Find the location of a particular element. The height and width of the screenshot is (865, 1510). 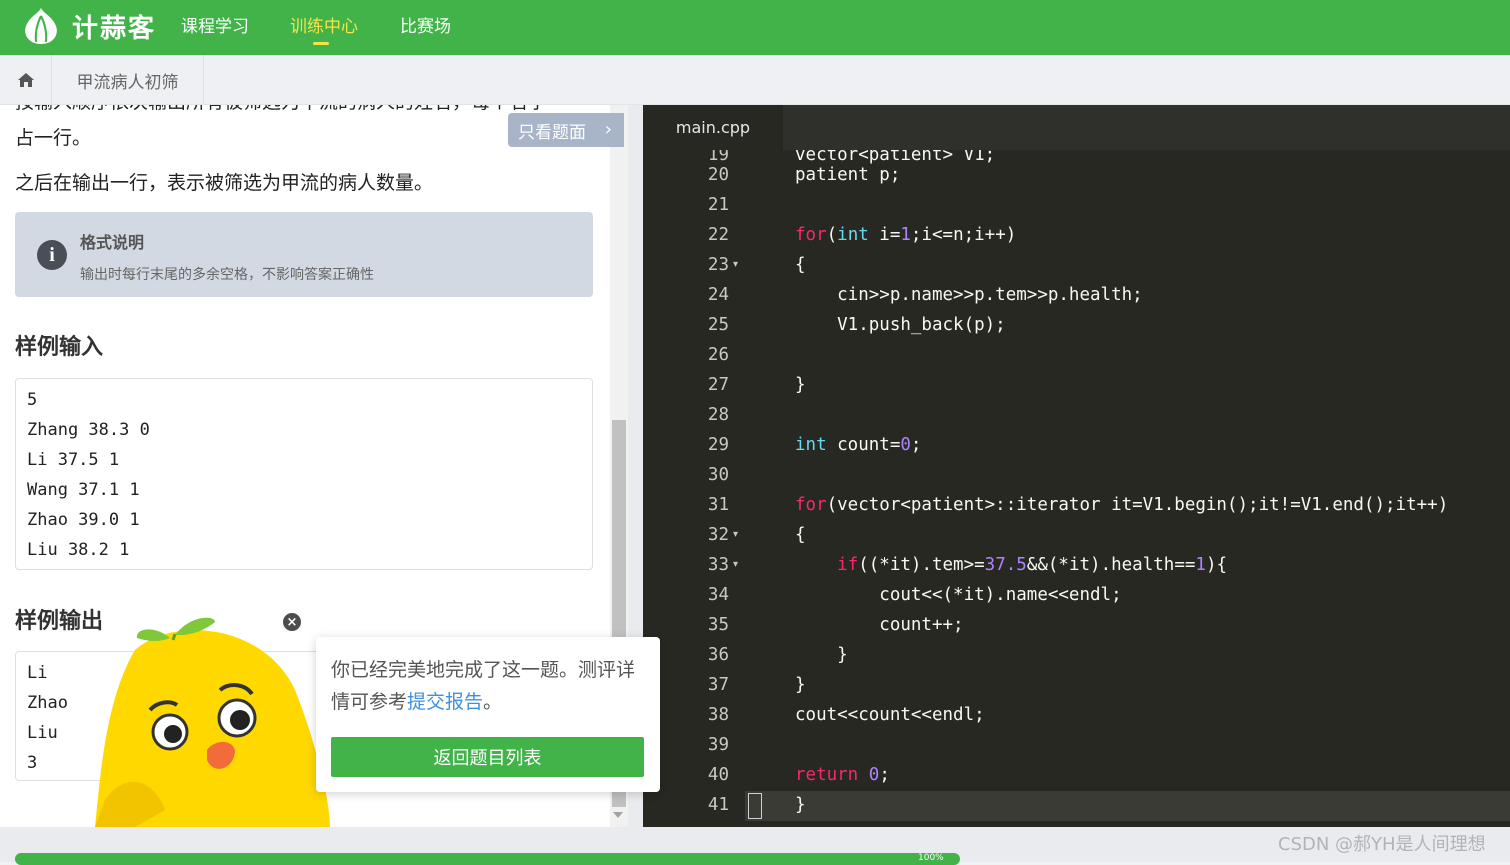

line-number: 20 is located at coordinates (718, 175).